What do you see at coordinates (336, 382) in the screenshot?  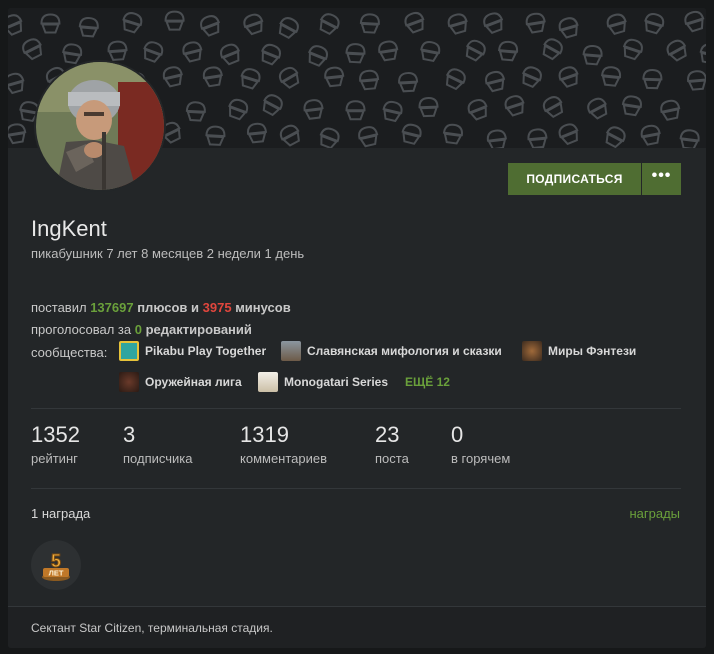 I see `community-name: Monogatari Series` at bounding box center [336, 382].